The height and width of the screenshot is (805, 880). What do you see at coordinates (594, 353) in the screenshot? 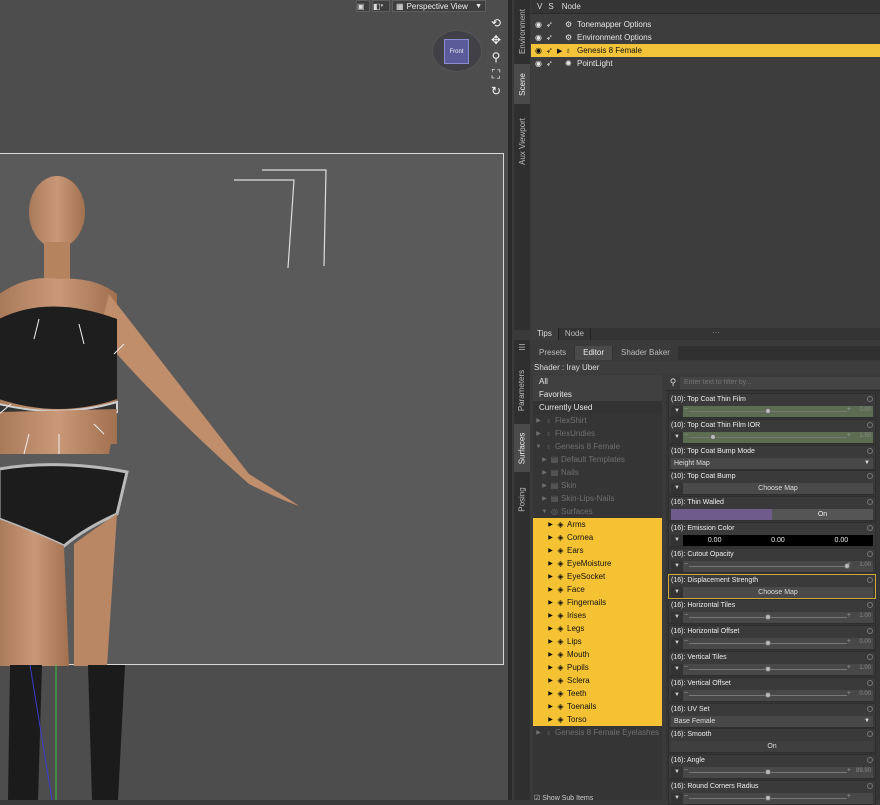
I see `tab-editor: Editor` at bounding box center [594, 353].